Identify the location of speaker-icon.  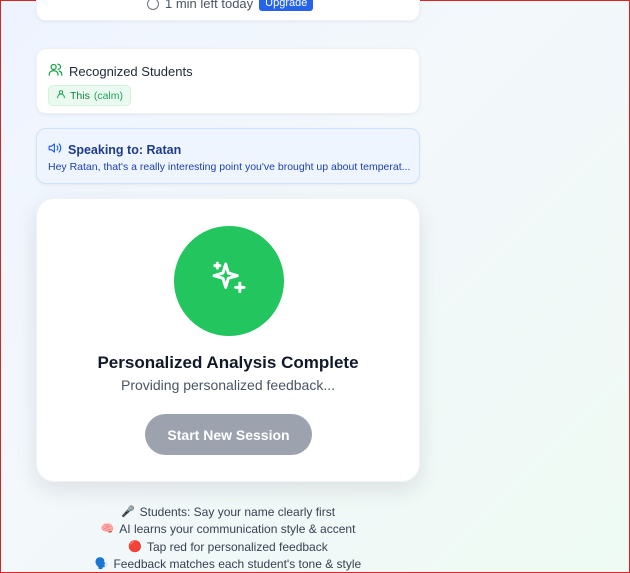
(55, 149).